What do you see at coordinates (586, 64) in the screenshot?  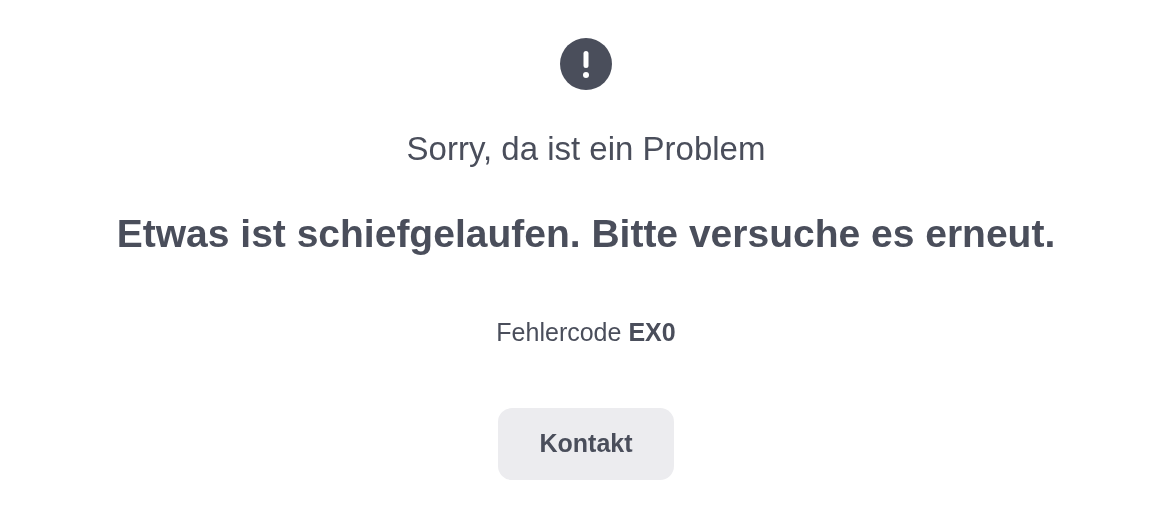 I see `alert-icon` at bounding box center [586, 64].